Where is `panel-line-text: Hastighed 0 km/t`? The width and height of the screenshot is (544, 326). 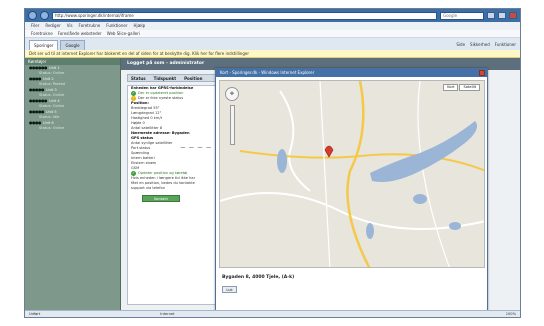 panel-line-text: Hastighed 0 km/t is located at coordinates (147, 118).